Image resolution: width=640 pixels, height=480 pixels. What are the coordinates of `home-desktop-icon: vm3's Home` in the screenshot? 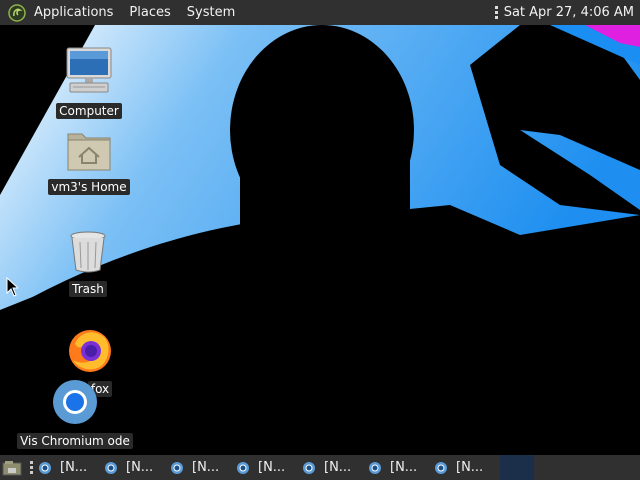 It's located at (89, 161).